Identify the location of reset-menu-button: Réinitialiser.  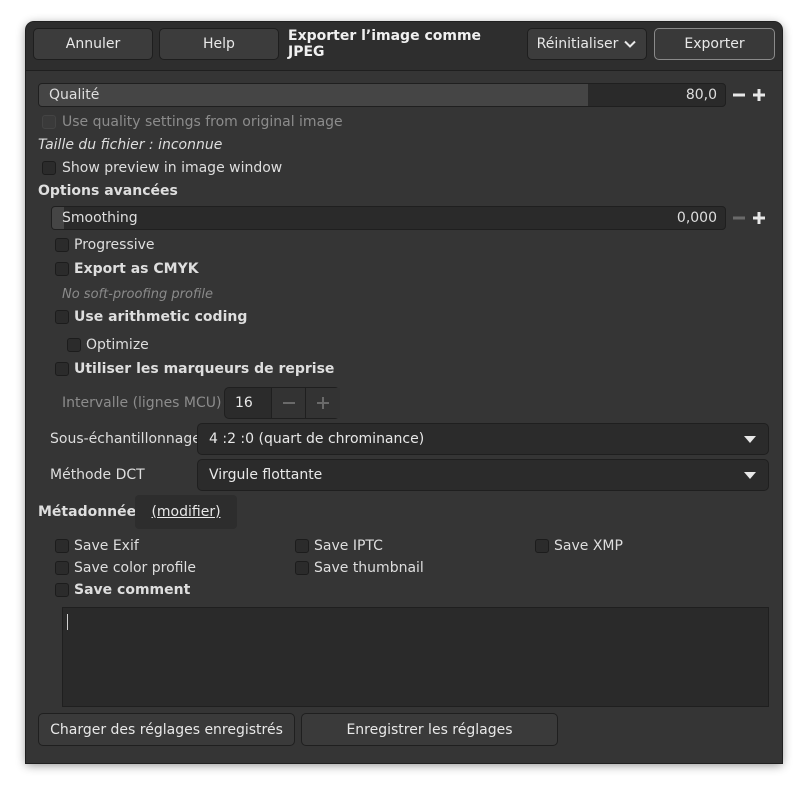
(587, 44).